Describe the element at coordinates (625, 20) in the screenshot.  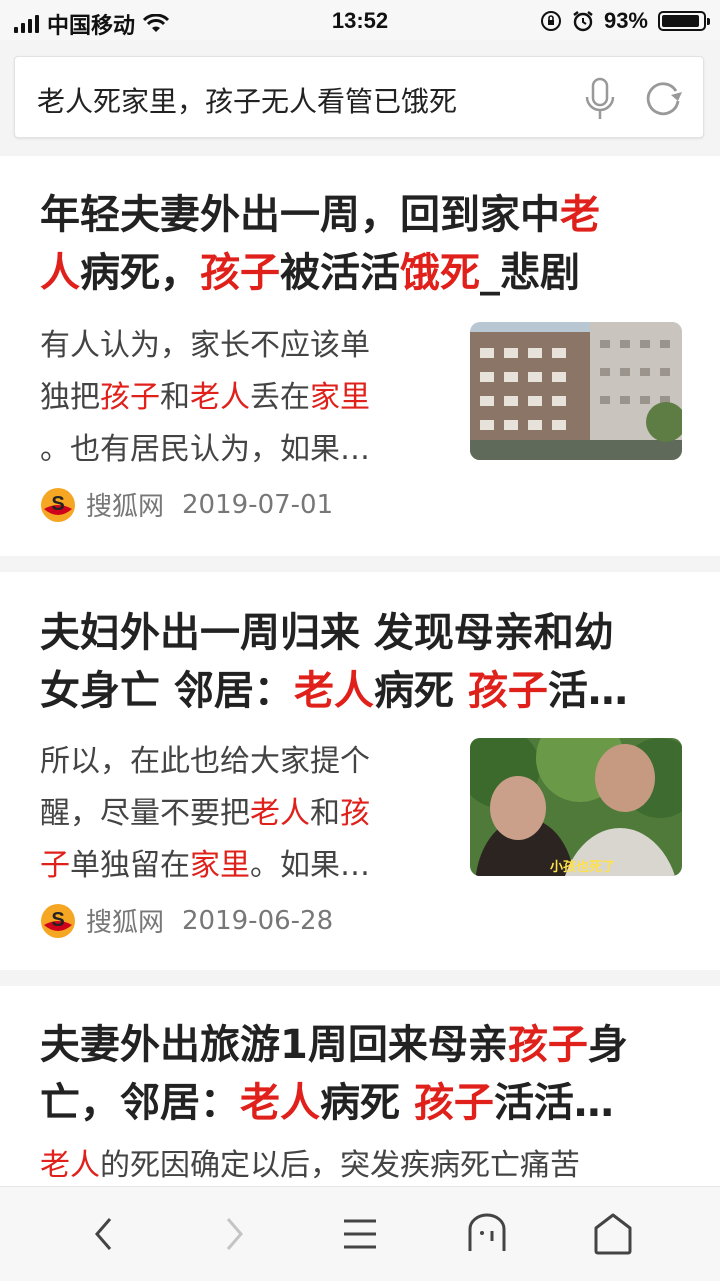
I see `battery-percent: 93%` at that location.